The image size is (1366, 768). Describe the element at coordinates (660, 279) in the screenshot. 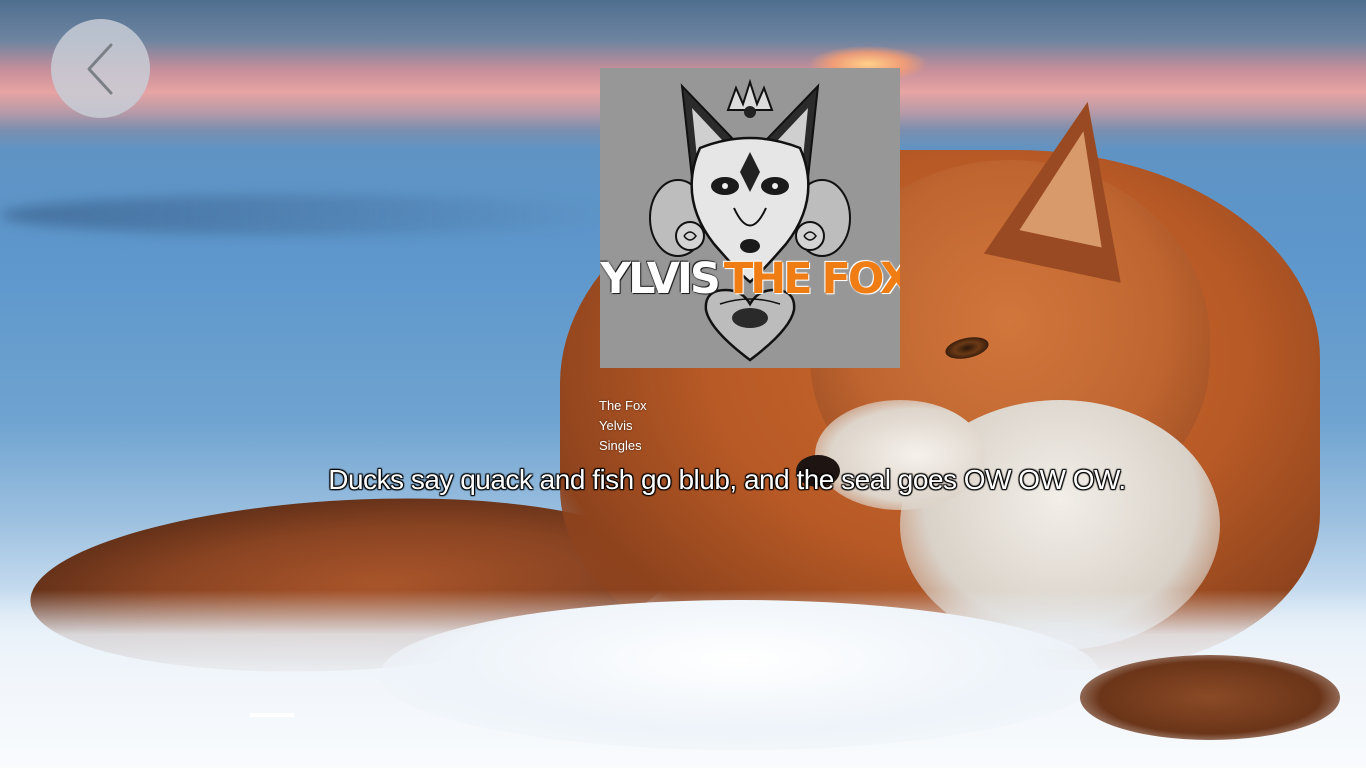

I see `album-logo-artist: YLVIS` at that location.